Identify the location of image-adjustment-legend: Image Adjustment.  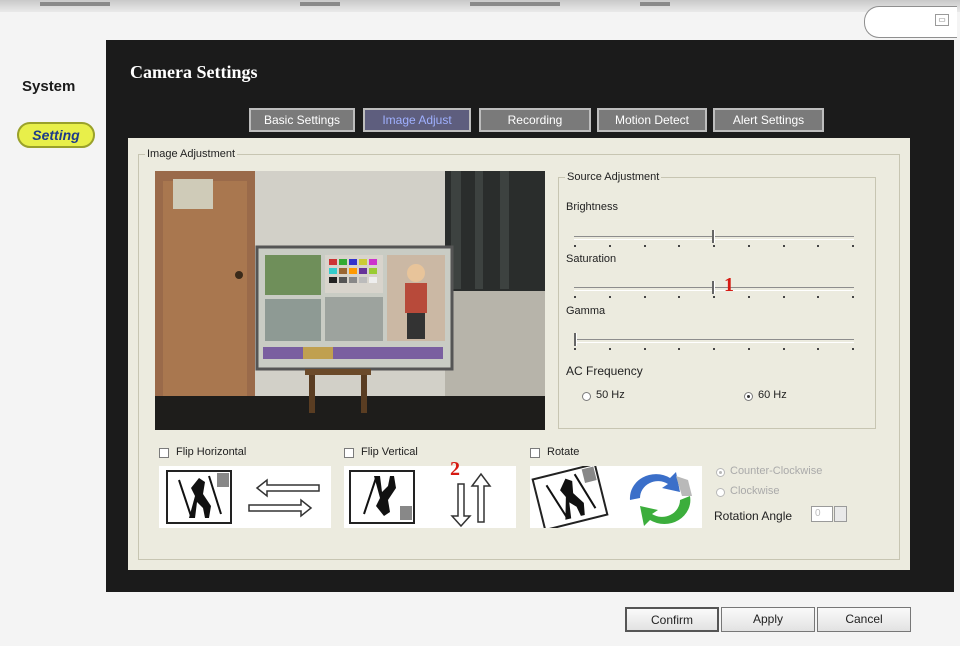
(191, 154).